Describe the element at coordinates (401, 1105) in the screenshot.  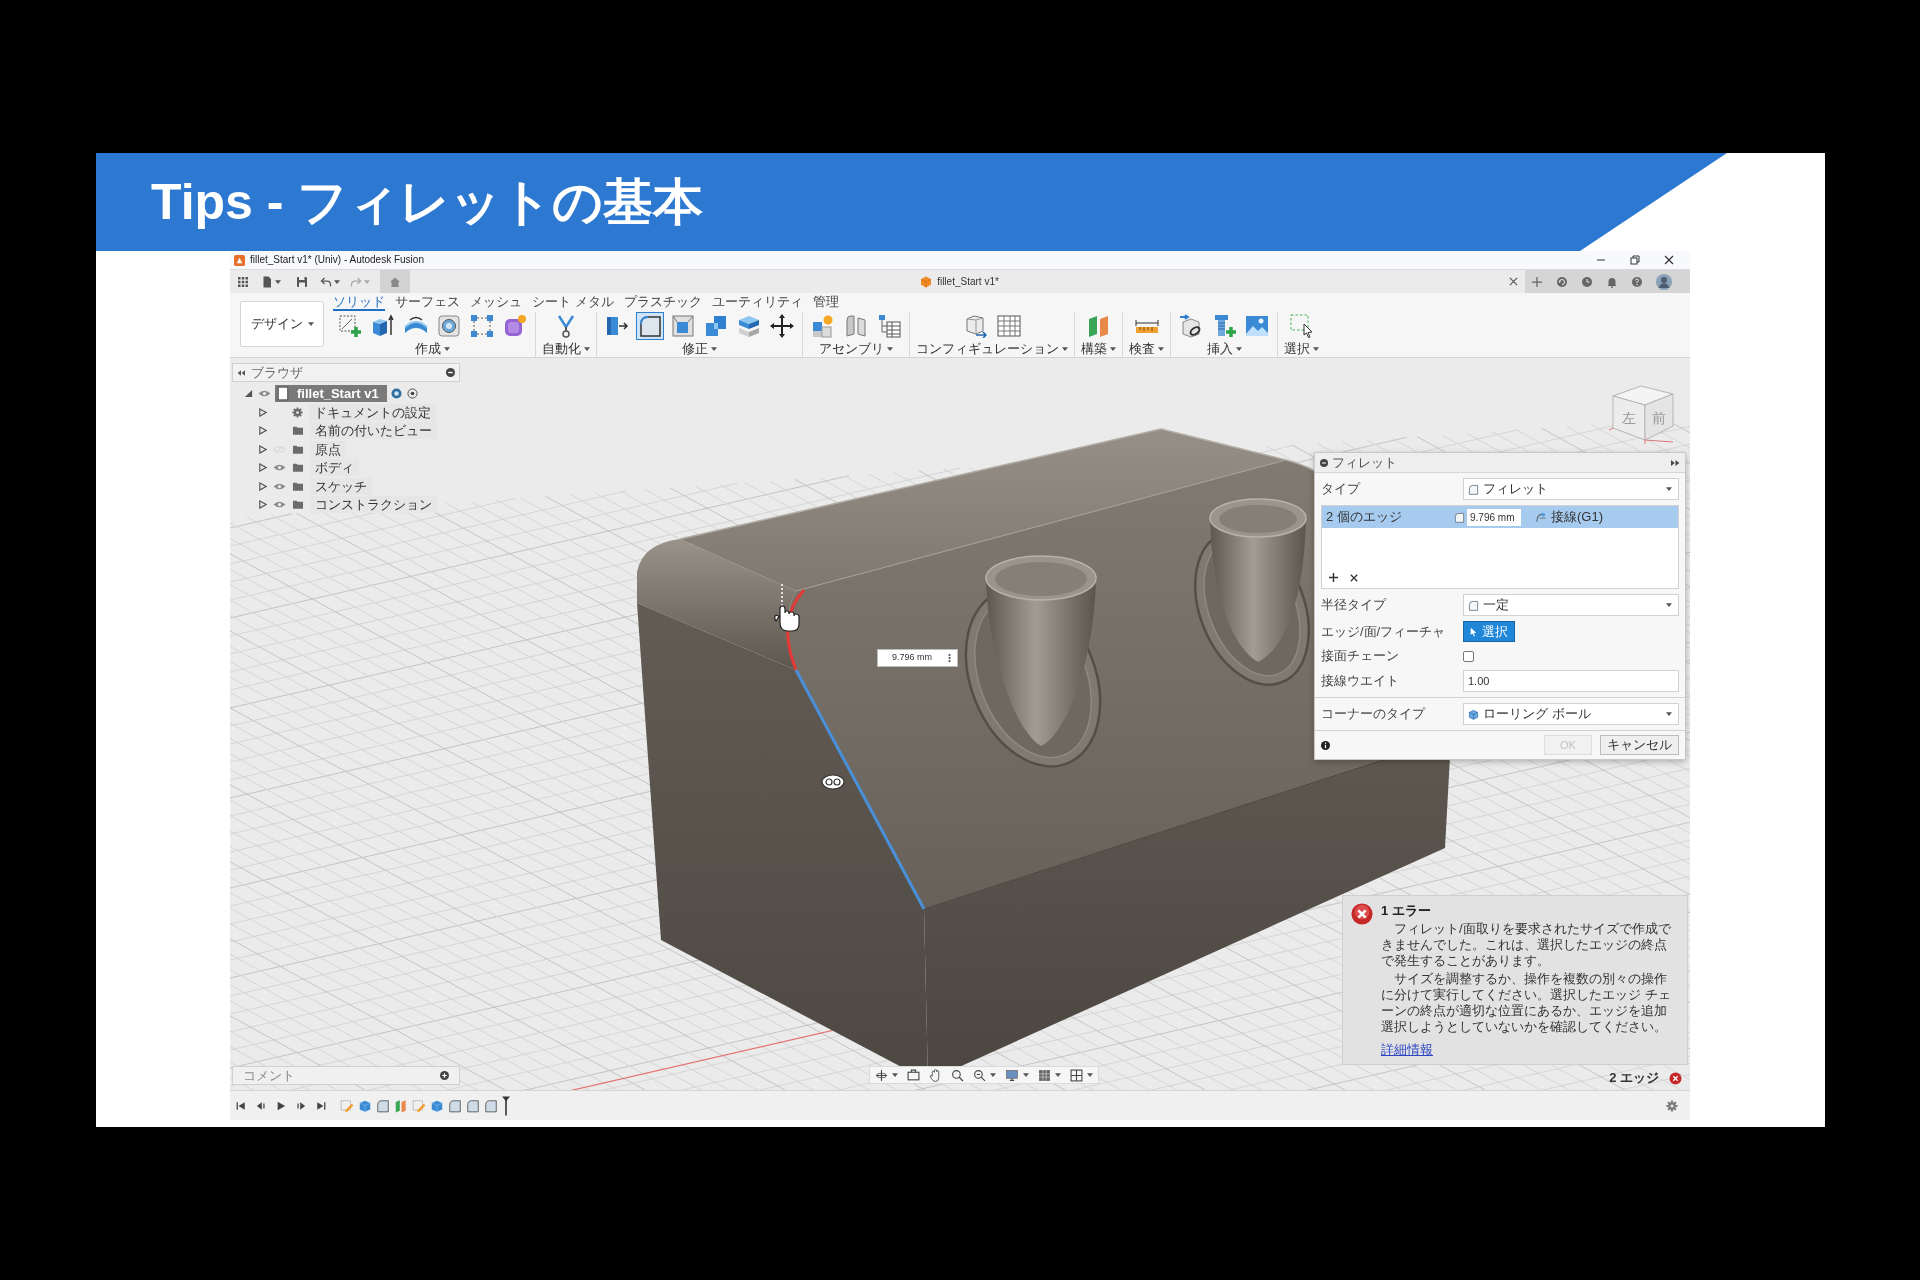
I see `planes-icon` at that location.